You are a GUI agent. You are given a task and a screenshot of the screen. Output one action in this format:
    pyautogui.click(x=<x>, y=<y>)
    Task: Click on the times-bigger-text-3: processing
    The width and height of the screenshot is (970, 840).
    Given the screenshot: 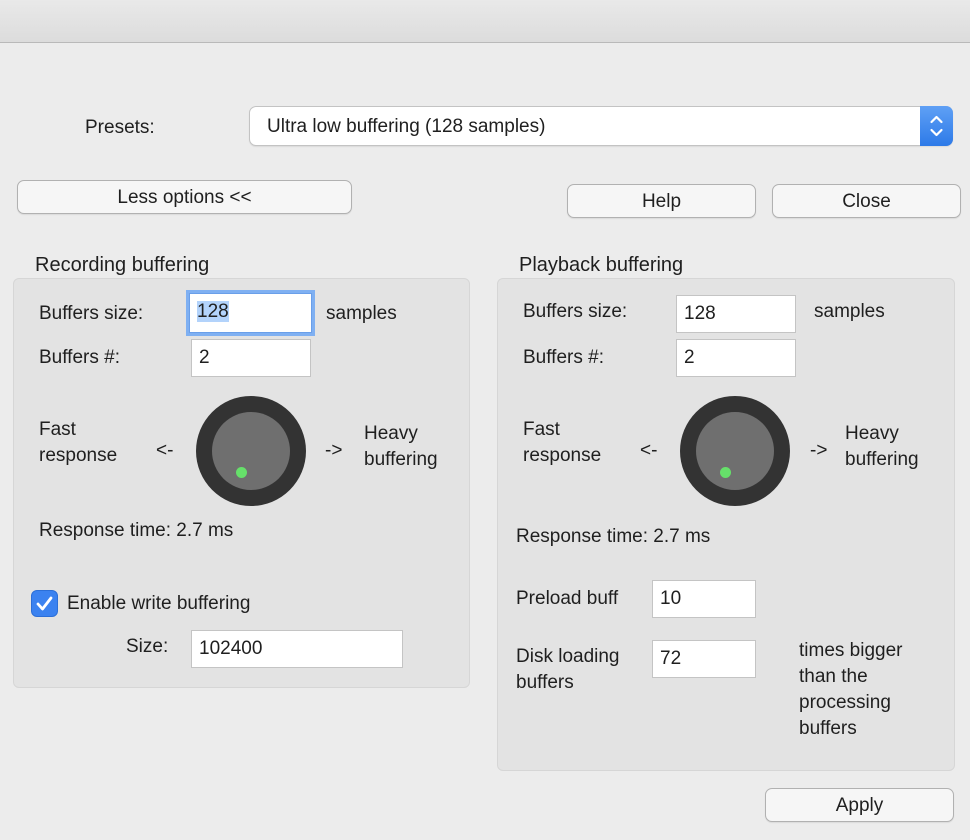 What is the action you would take?
    pyautogui.click(x=845, y=702)
    